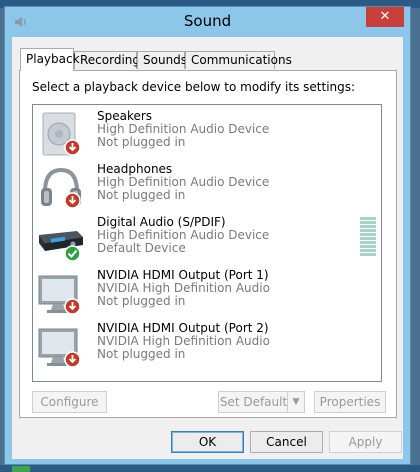 Image resolution: width=420 pixels, height=472 pixels. What do you see at coordinates (21, 469) in the screenshot?
I see `taskbar-app-icon` at bounding box center [21, 469].